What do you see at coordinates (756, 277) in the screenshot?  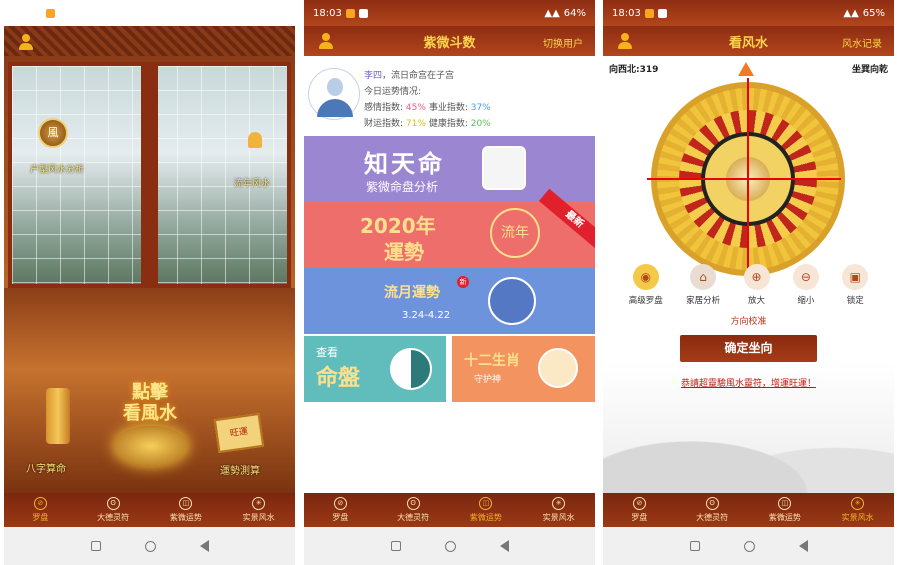 I see `zoom-in-icon: ⊕` at bounding box center [756, 277].